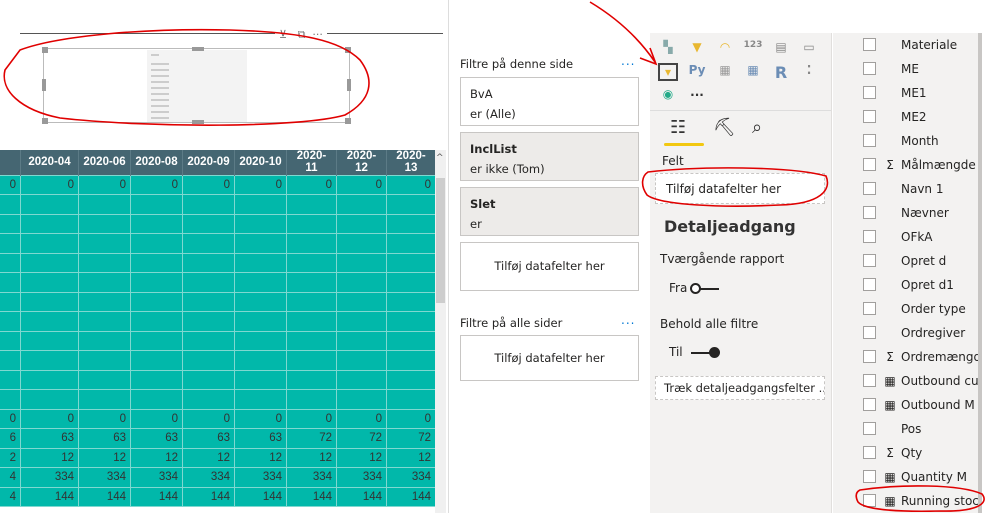  What do you see at coordinates (905, 144) in the screenshot?
I see `field-item: Month` at bounding box center [905, 144].